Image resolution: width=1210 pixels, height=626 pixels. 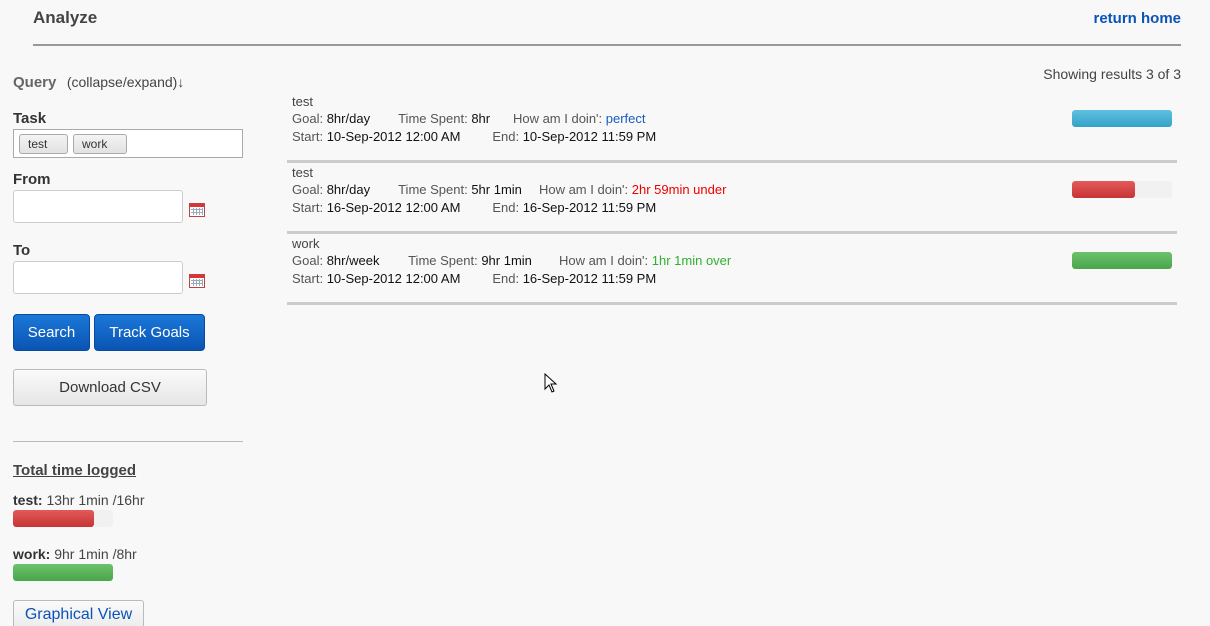 What do you see at coordinates (98, 277) in the screenshot?
I see `to-date-input` at bounding box center [98, 277].